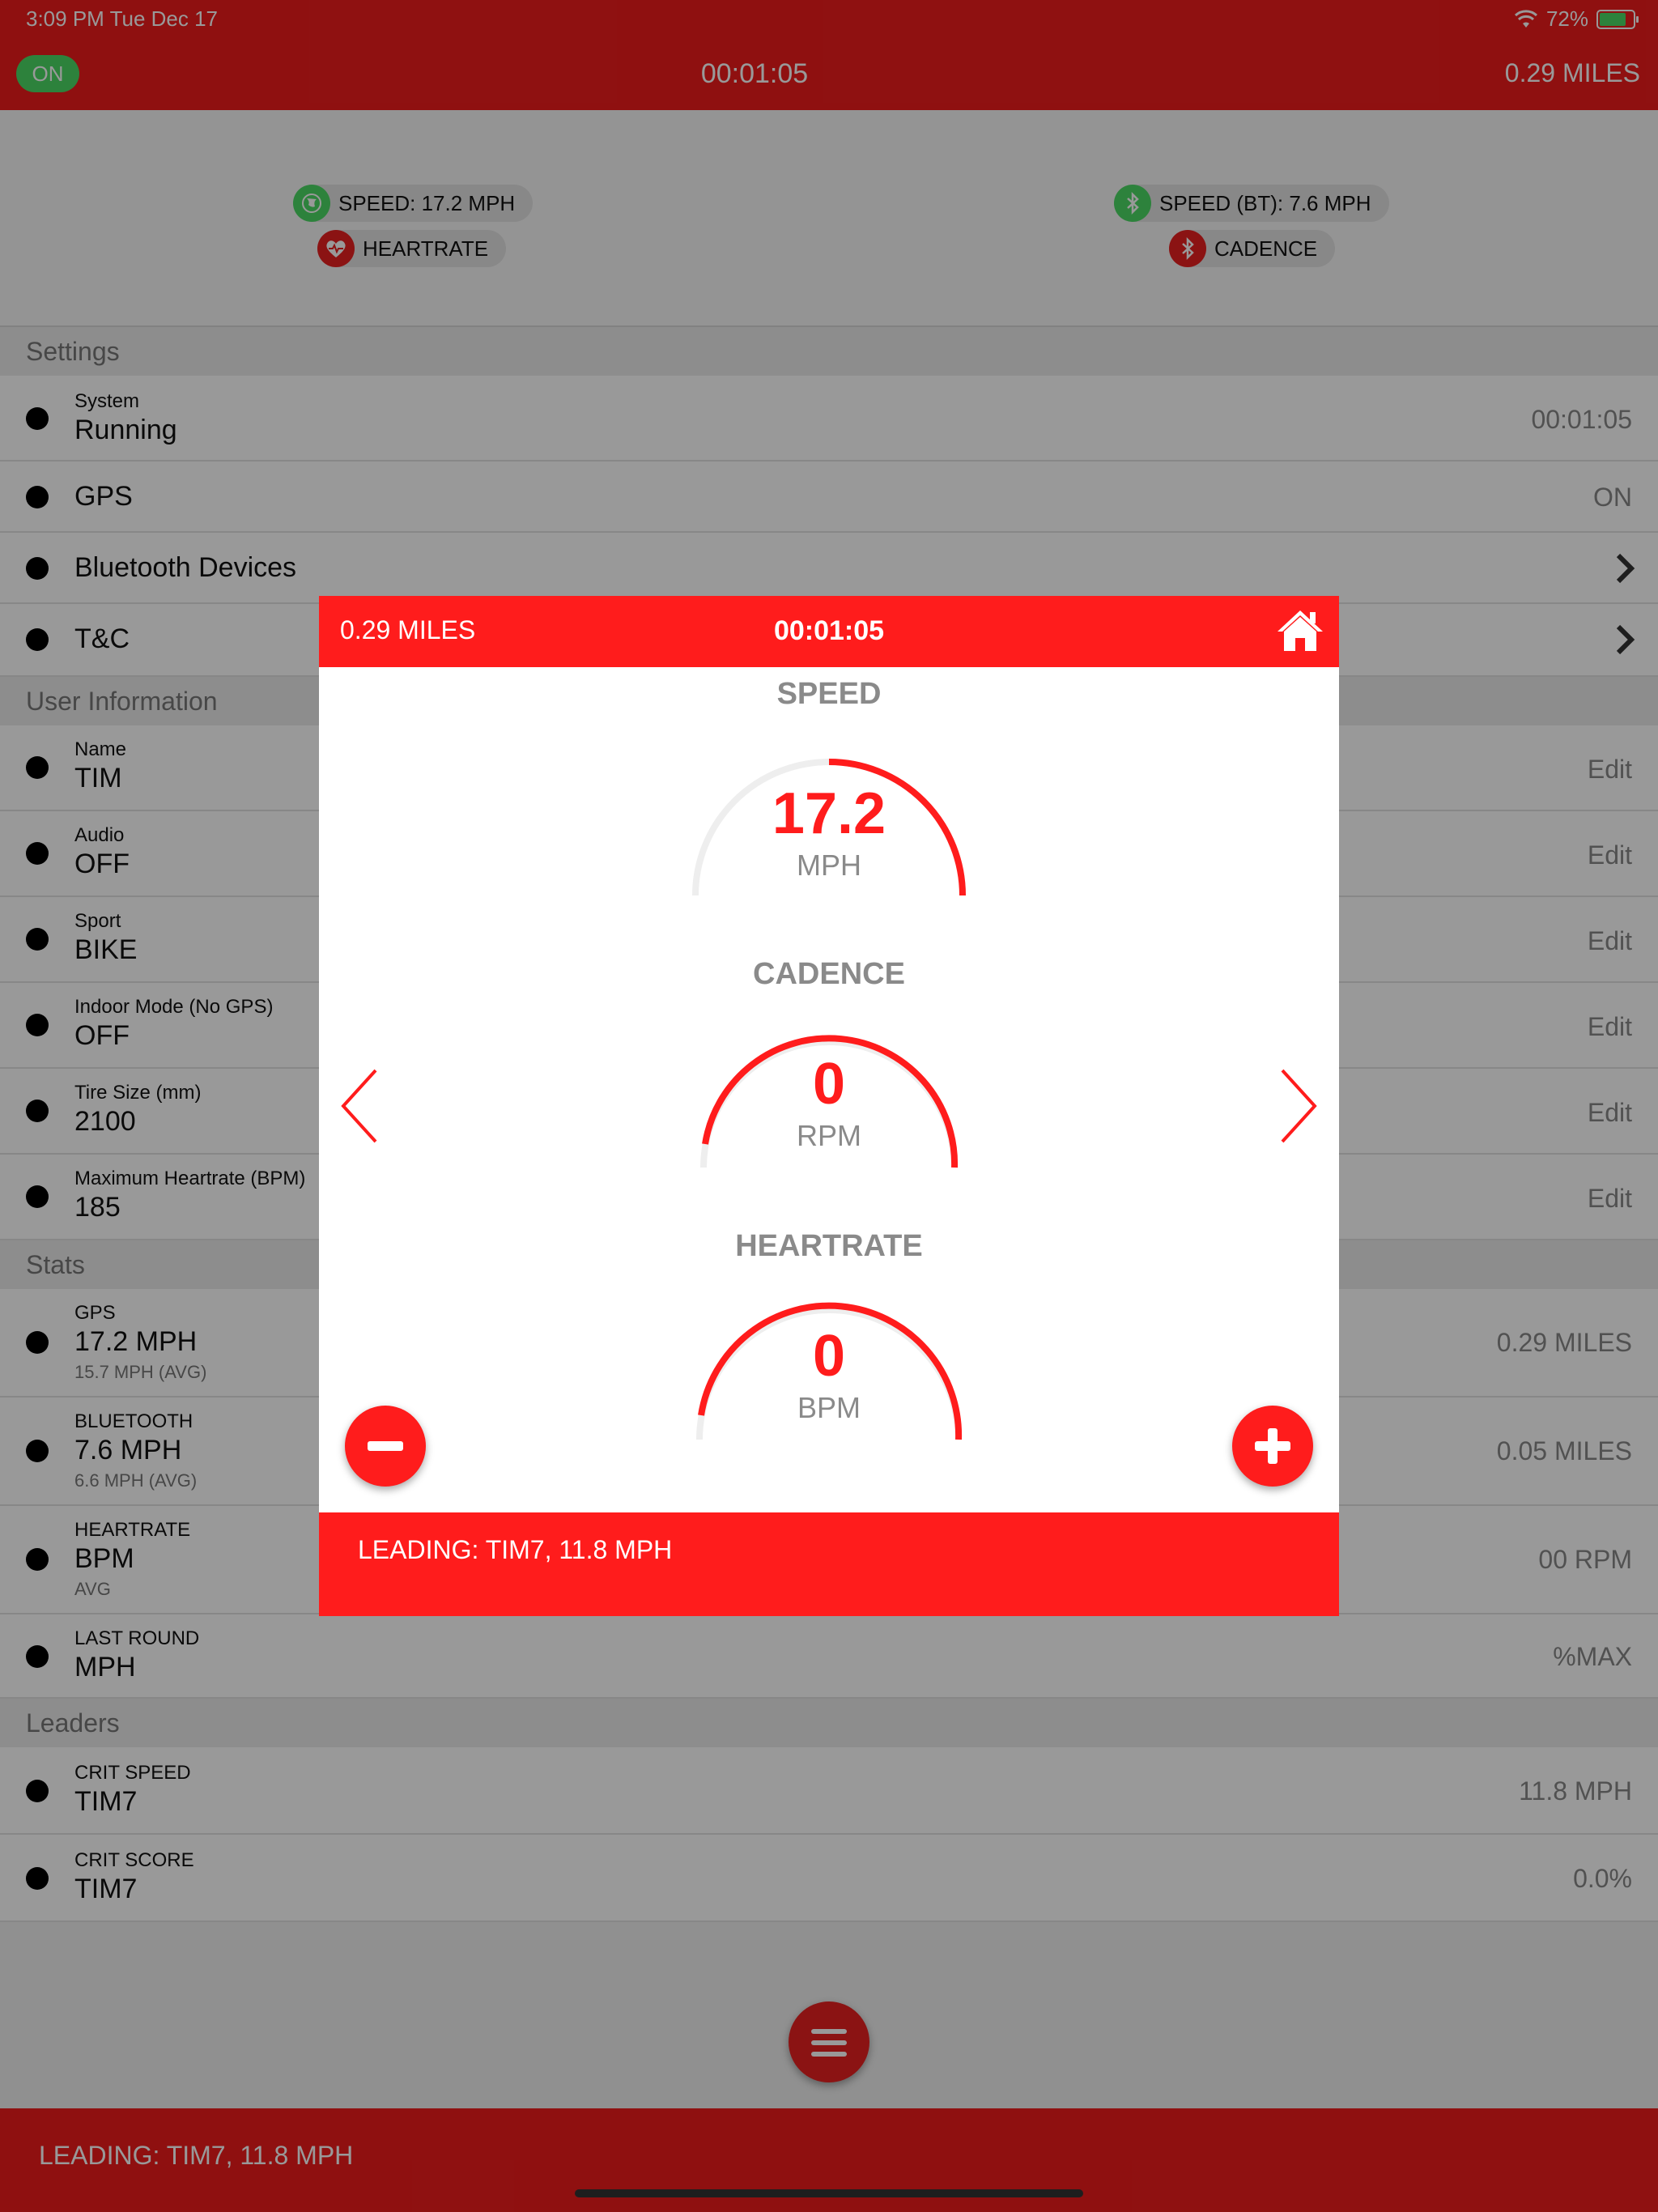 This screenshot has height=2212, width=1658. Describe the element at coordinates (515, 1549) in the screenshot. I see `modal-leading-text: LEADING: TIM7, 11.8 MPH` at that location.